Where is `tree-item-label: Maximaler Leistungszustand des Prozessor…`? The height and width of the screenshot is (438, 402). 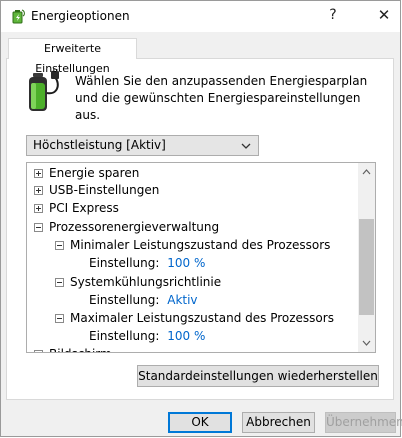 tree-item-label: Maximaler Leistungszustand des Prozessor… is located at coordinates (202, 318).